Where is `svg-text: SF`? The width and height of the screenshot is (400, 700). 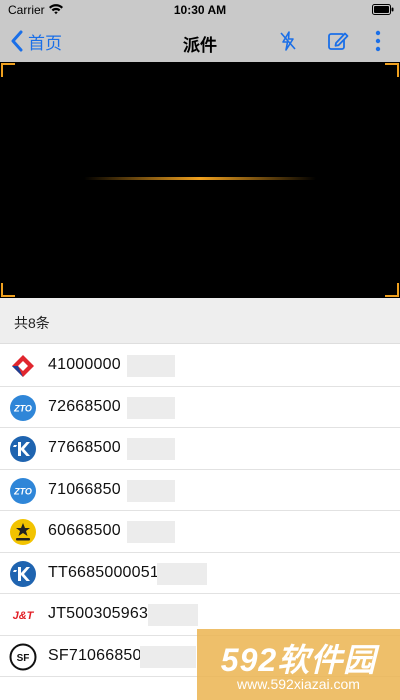 svg-text: SF is located at coordinates (23, 658).